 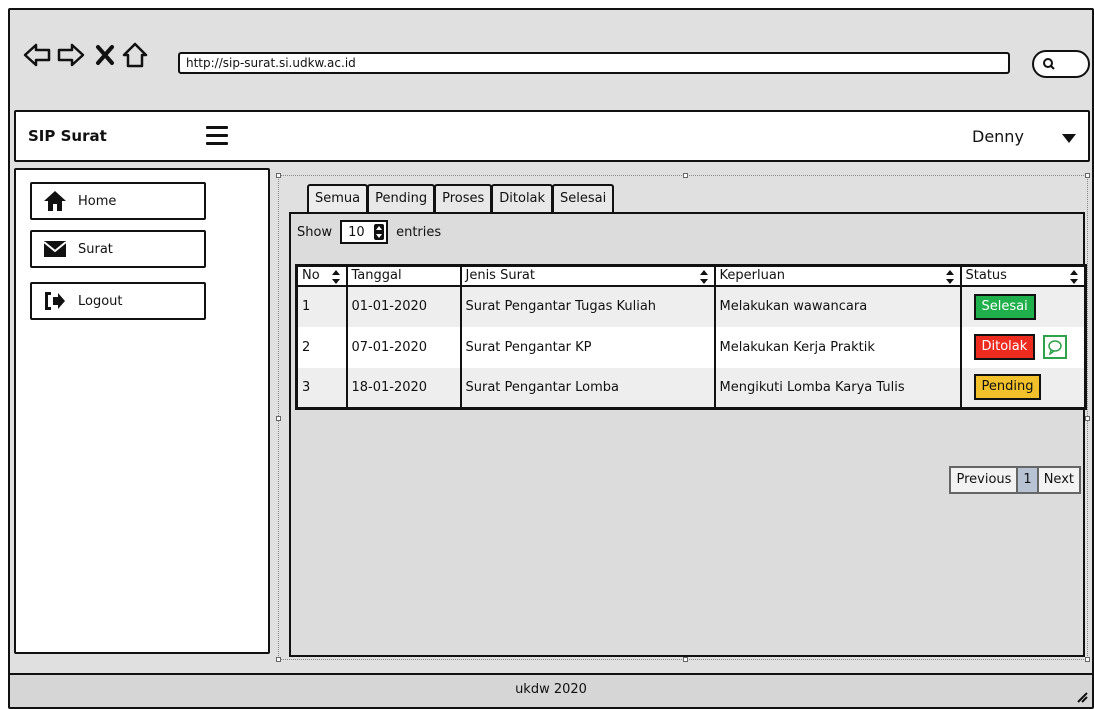 What do you see at coordinates (105, 55) in the screenshot?
I see `close-icon` at bounding box center [105, 55].